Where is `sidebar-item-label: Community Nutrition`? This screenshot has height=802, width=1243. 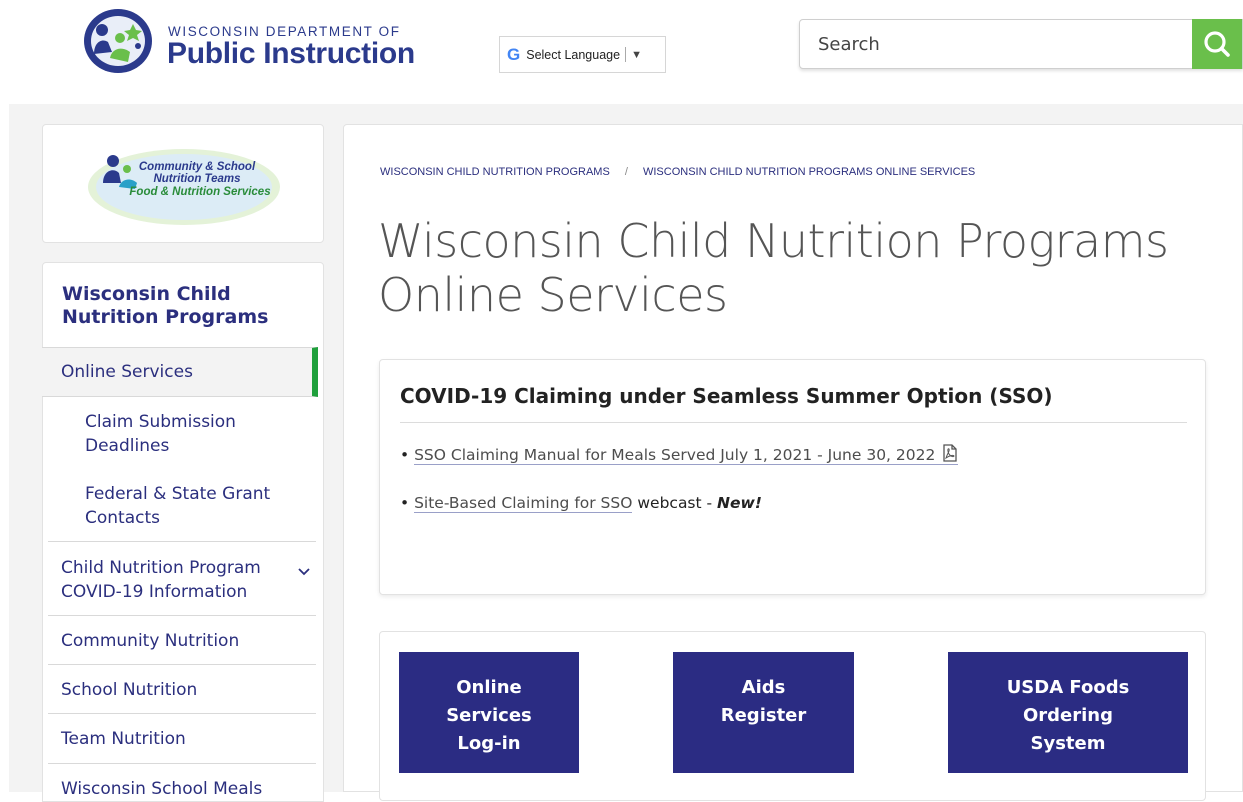
sidebar-item-label: Community Nutrition is located at coordinates (150, 641).